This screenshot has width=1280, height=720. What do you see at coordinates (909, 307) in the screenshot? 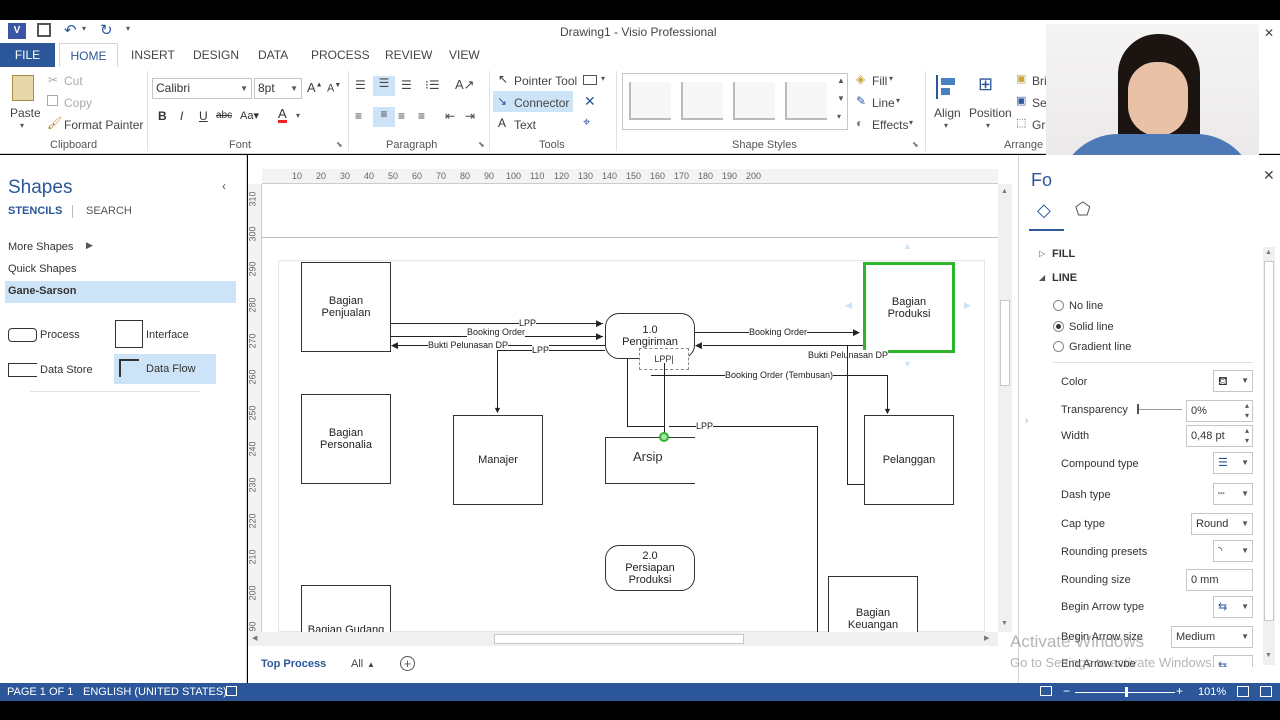
I see `external-entity-bagian-produksi: Bagian Produksi` at bounding box center [909, 307].